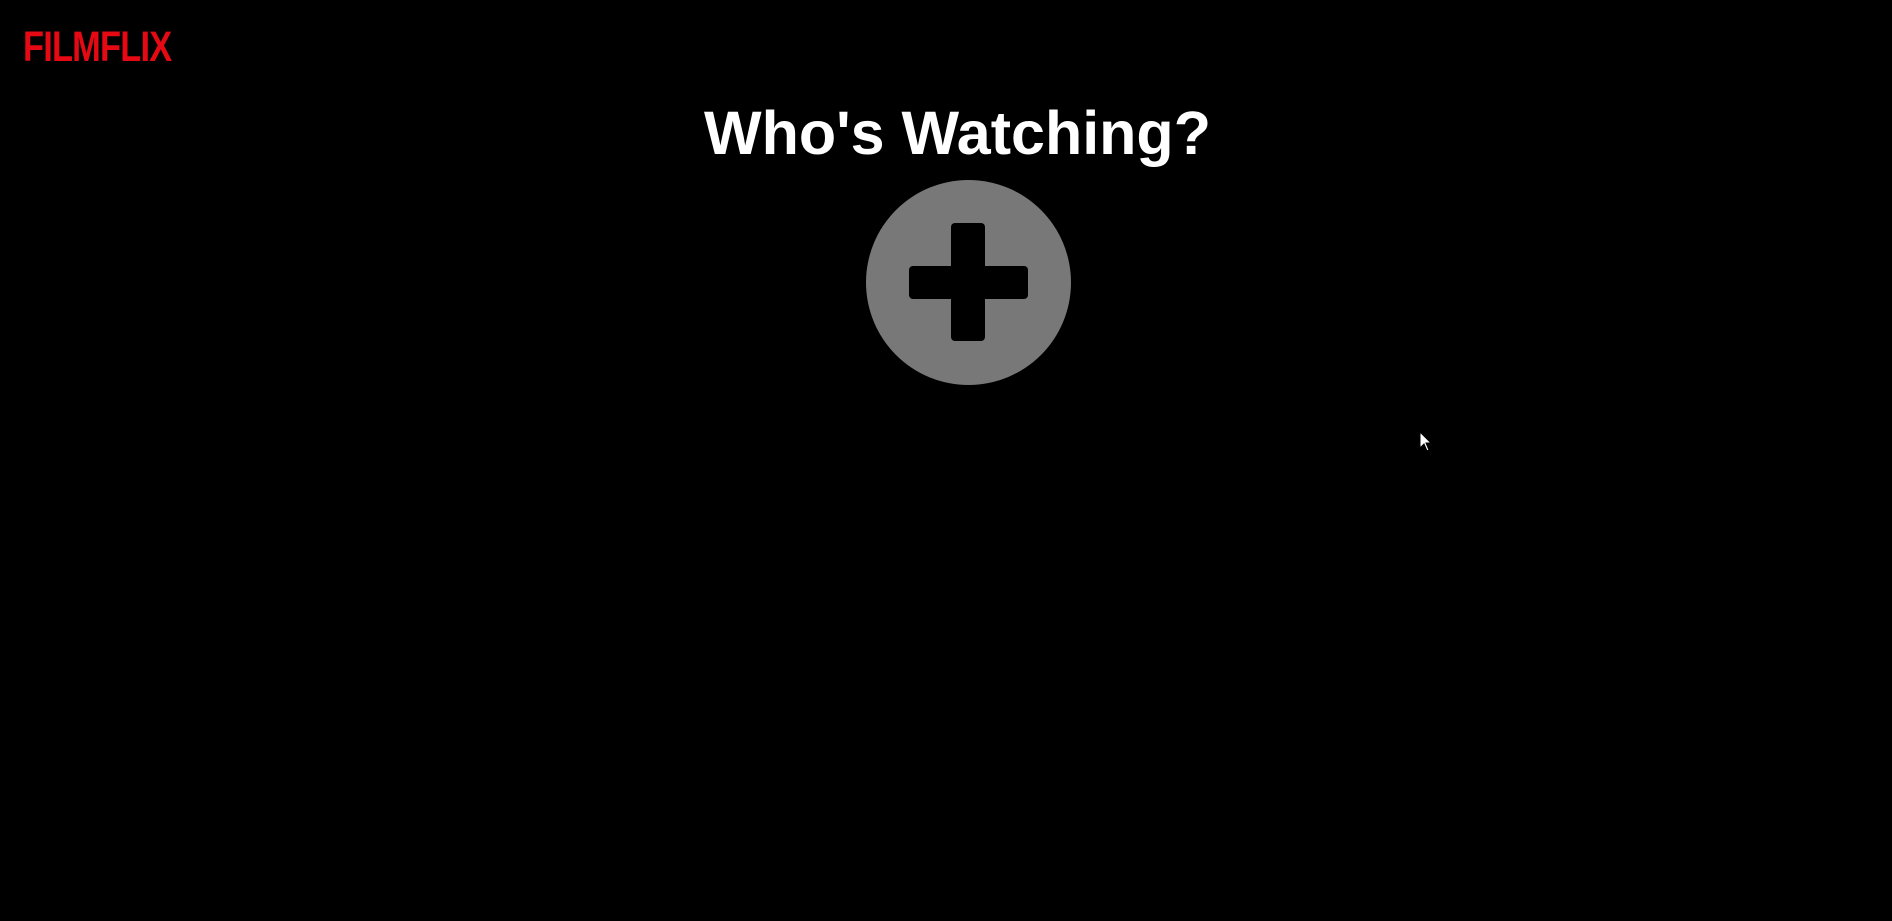 Image resolution: width=1892 pixels, height=921 pixels. I want to click on plus-icon, so click(968, 282).